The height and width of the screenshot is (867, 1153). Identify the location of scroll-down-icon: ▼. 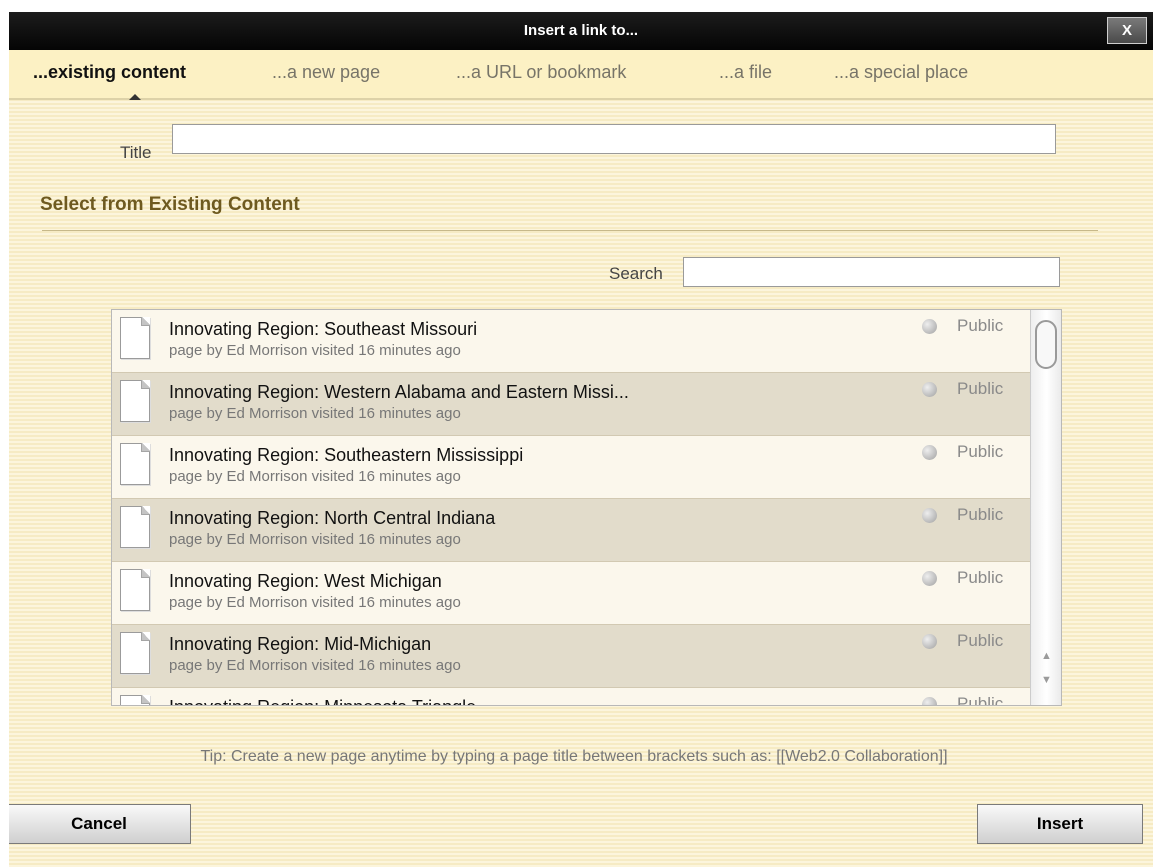
(1046, 680).